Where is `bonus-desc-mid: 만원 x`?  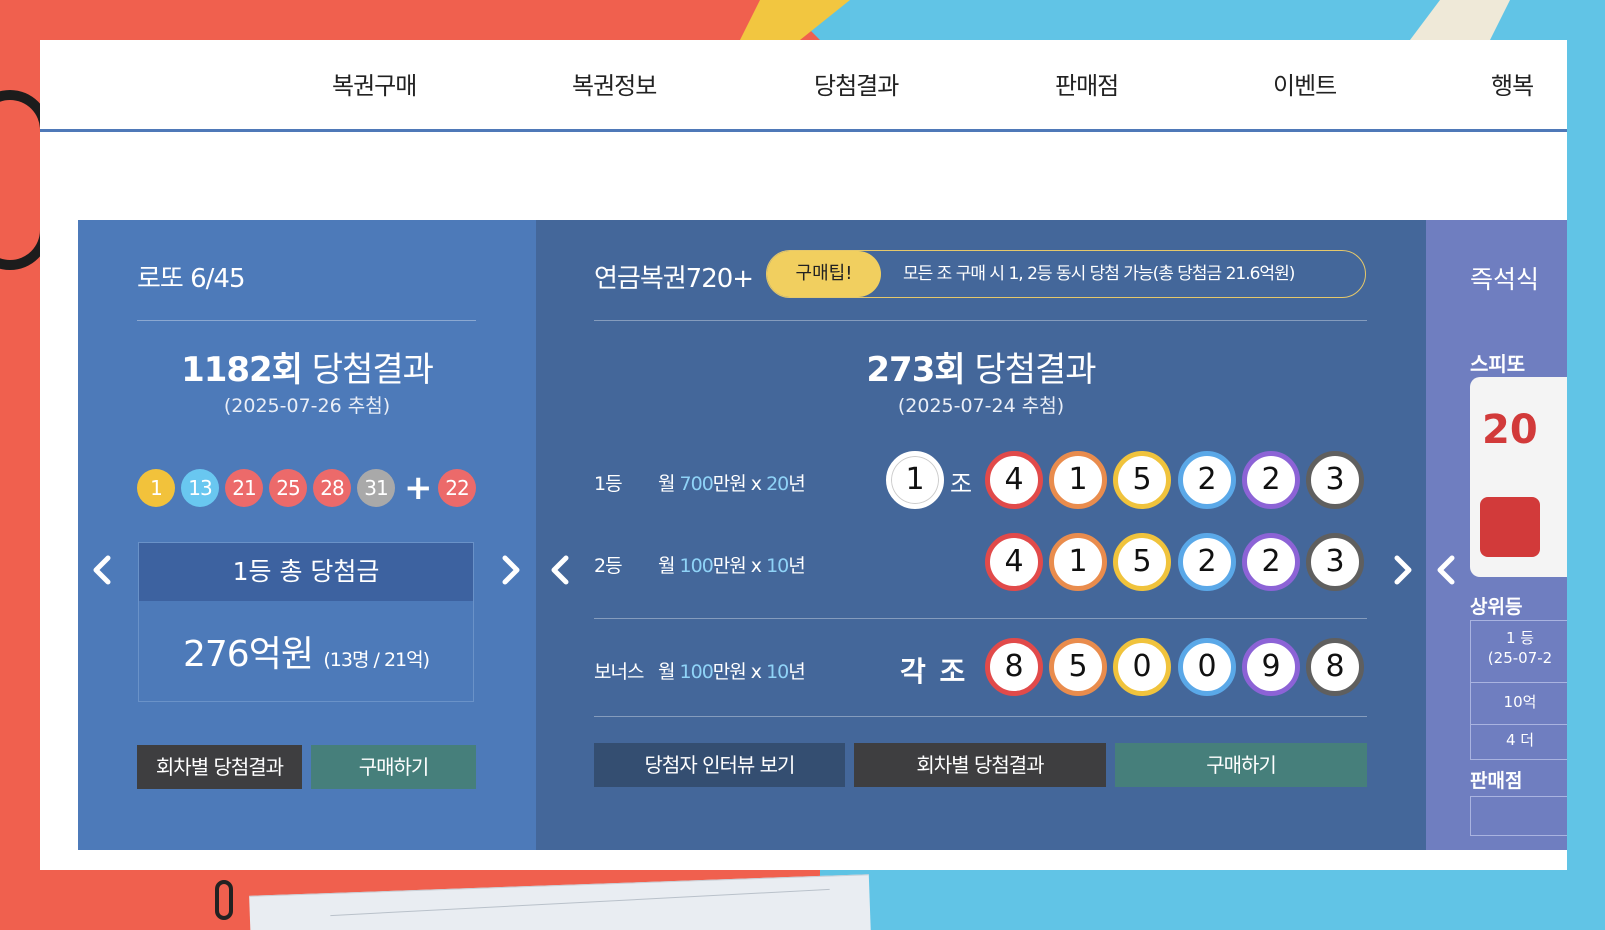
bonus-desc-mid: 만원 x is located at coordinates (739, 672).